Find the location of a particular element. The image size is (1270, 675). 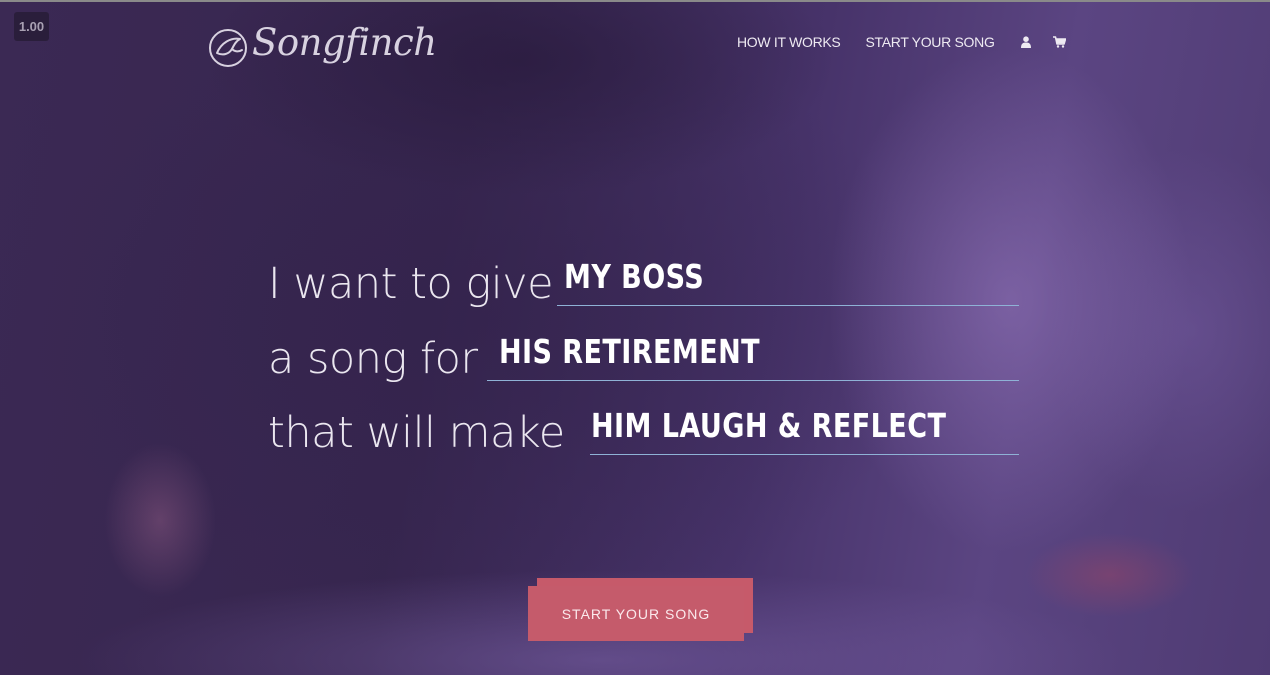

song-prompt-line-occasion: a song for HIS RETIREMENT is located at coordinates (643, 351).